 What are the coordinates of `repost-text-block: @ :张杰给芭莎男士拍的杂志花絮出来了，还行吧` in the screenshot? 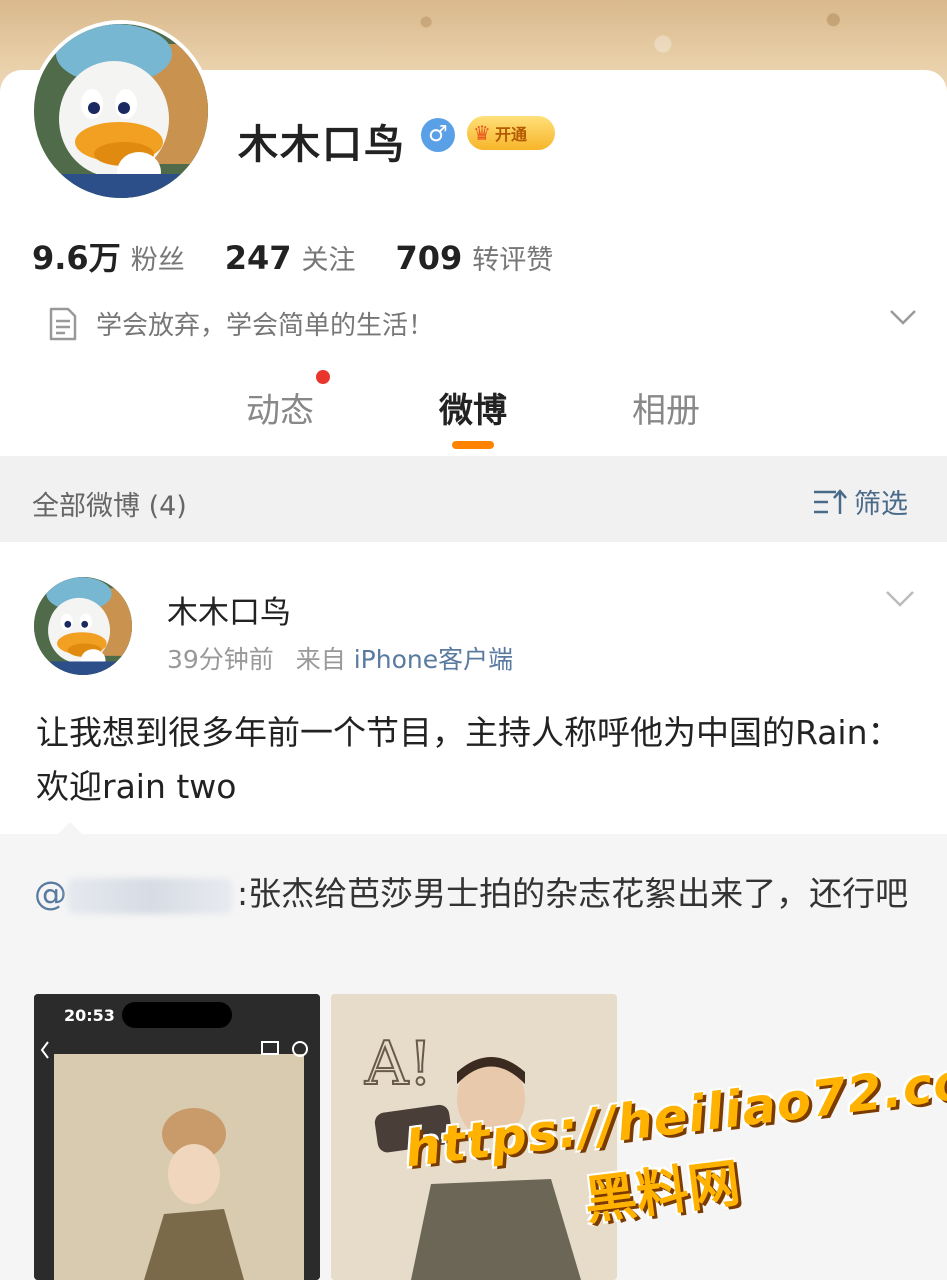 It's located at (474, 894).